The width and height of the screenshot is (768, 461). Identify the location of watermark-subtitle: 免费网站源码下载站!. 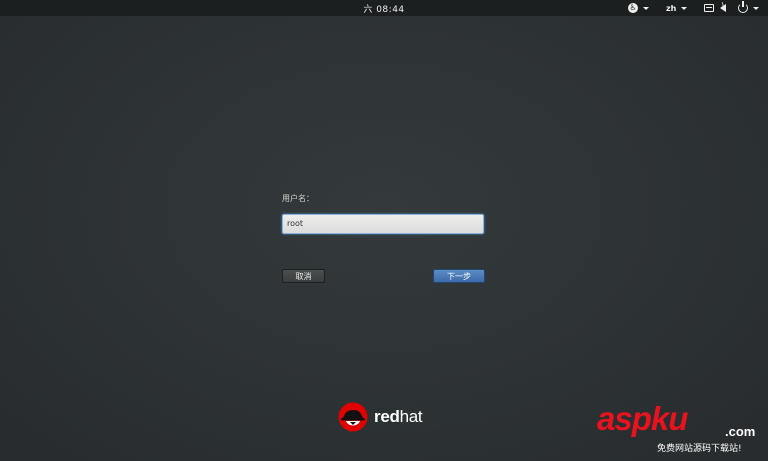
(699, 449).